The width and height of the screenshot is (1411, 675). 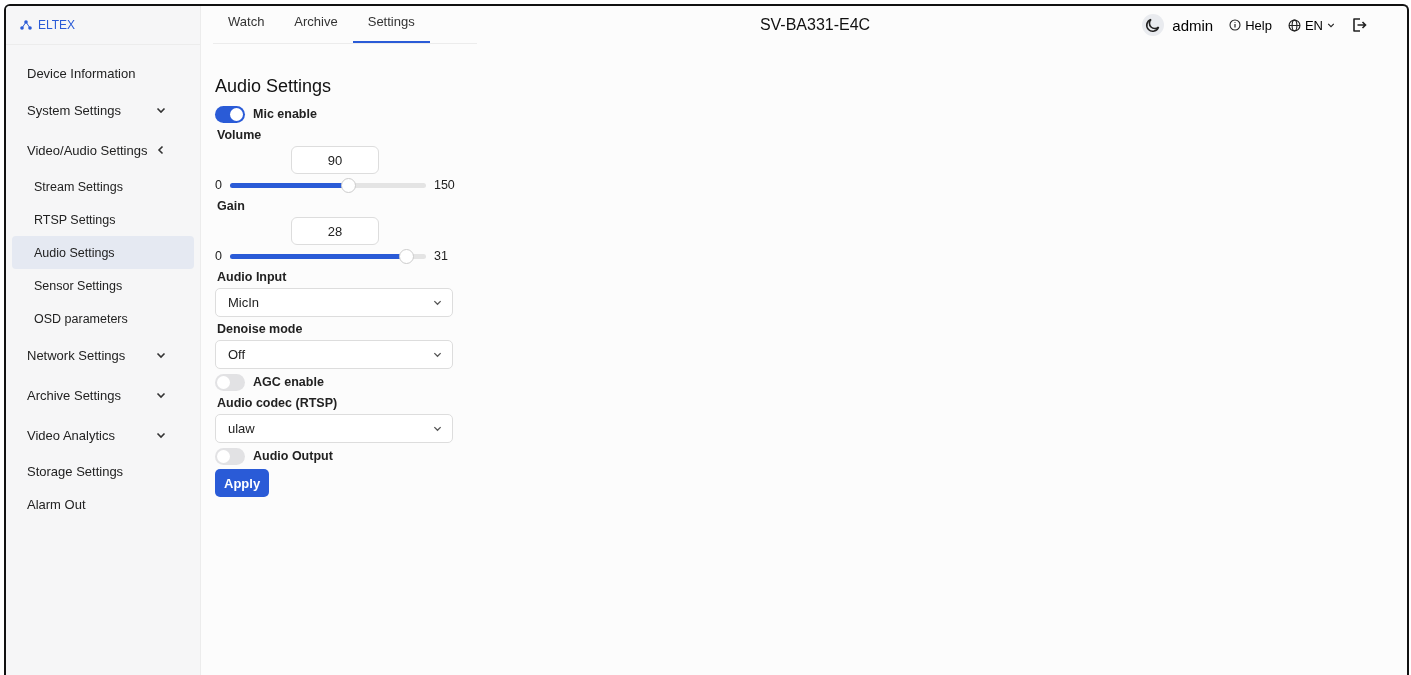 I want to click on sidebar-item: Storage Settings, so click(x=103, y=471).